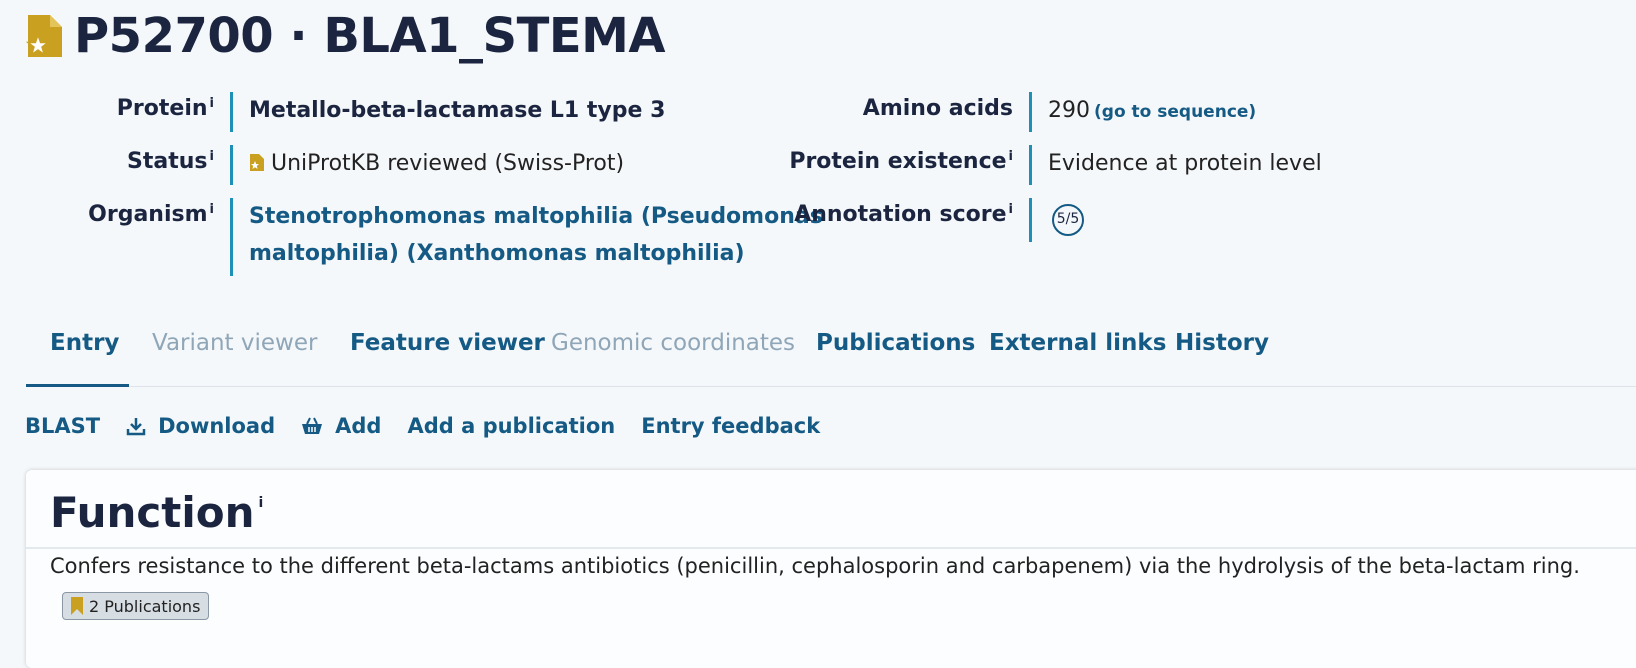  What do you see at coordinates (261, 503) in the screenshot?
I see `function-info-icon: i` at bounding box center [261, 503].